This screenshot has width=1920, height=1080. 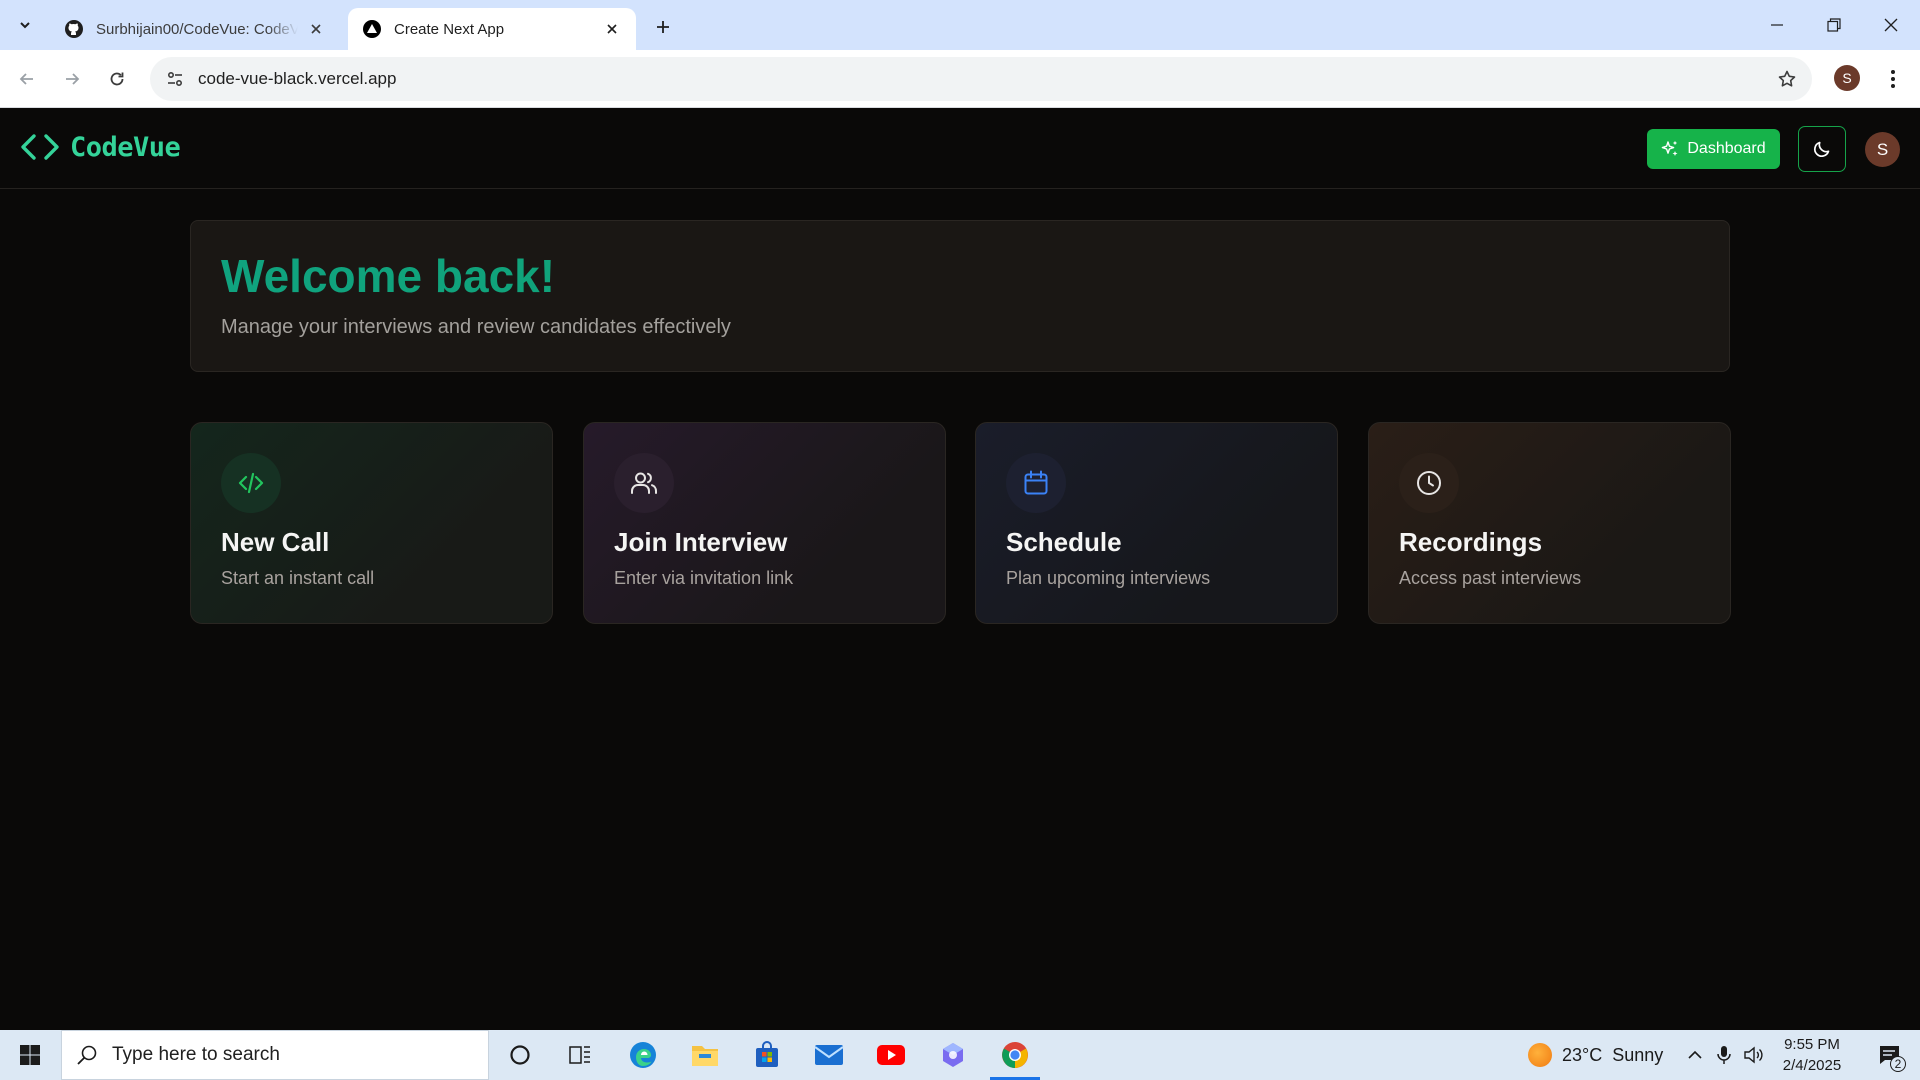 What do you see at coordinates (74, 29) in the screenshot?
I see `github-icon` at bounding box center [74, 29].